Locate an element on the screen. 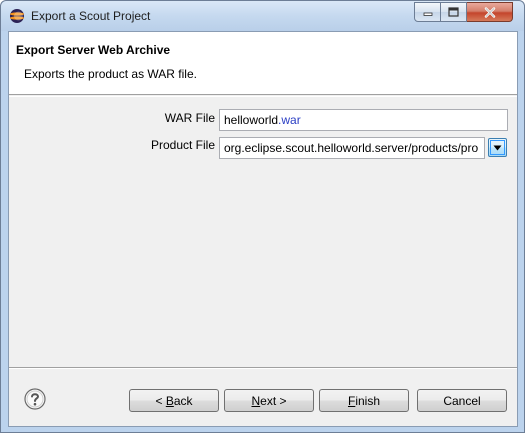 The image size is (525, 433). banner-separator is located at coordinates (263, 96).